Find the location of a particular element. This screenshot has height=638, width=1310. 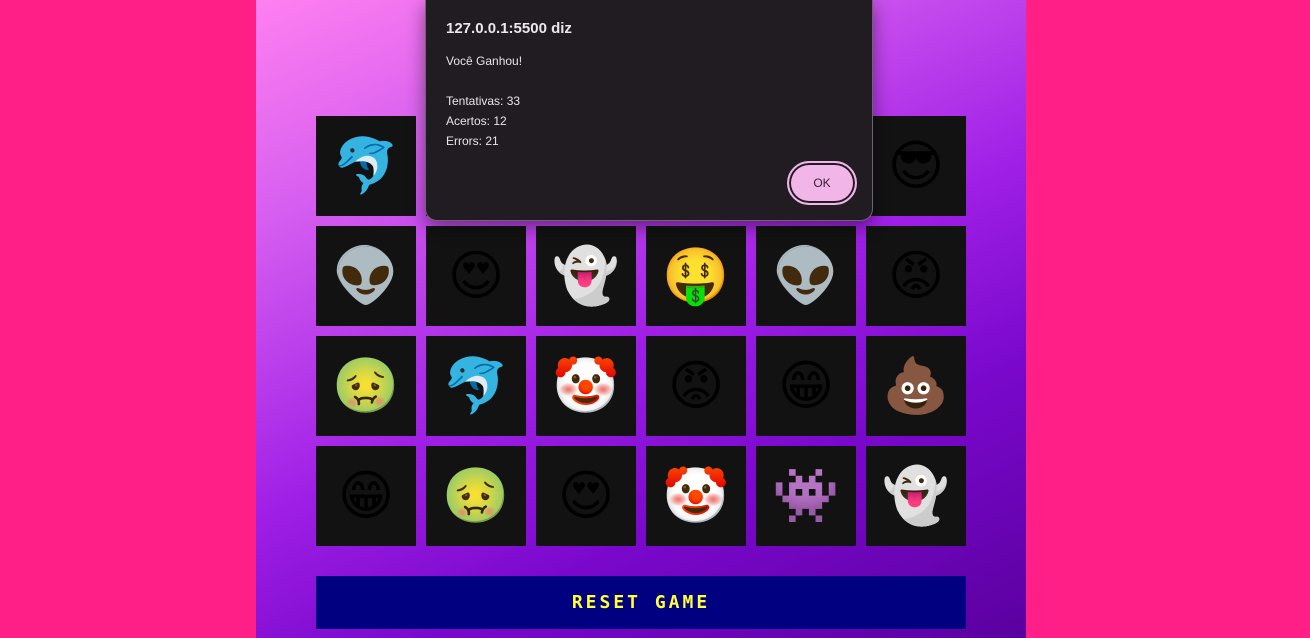

alert-message-line: Você Ganhou! is located at coordinates (484, 61).